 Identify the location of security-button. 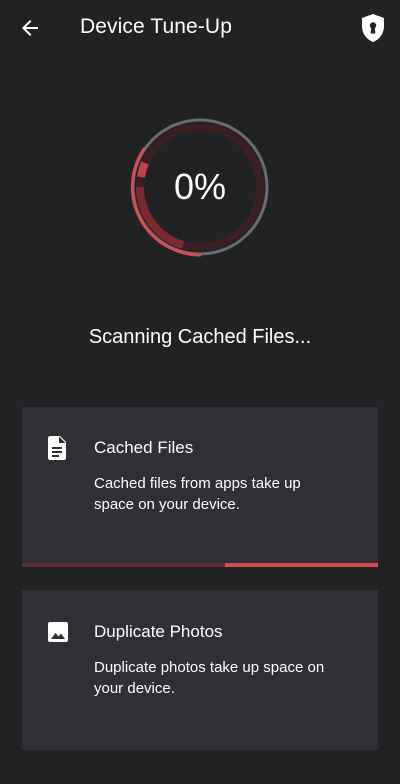
(373, 28).